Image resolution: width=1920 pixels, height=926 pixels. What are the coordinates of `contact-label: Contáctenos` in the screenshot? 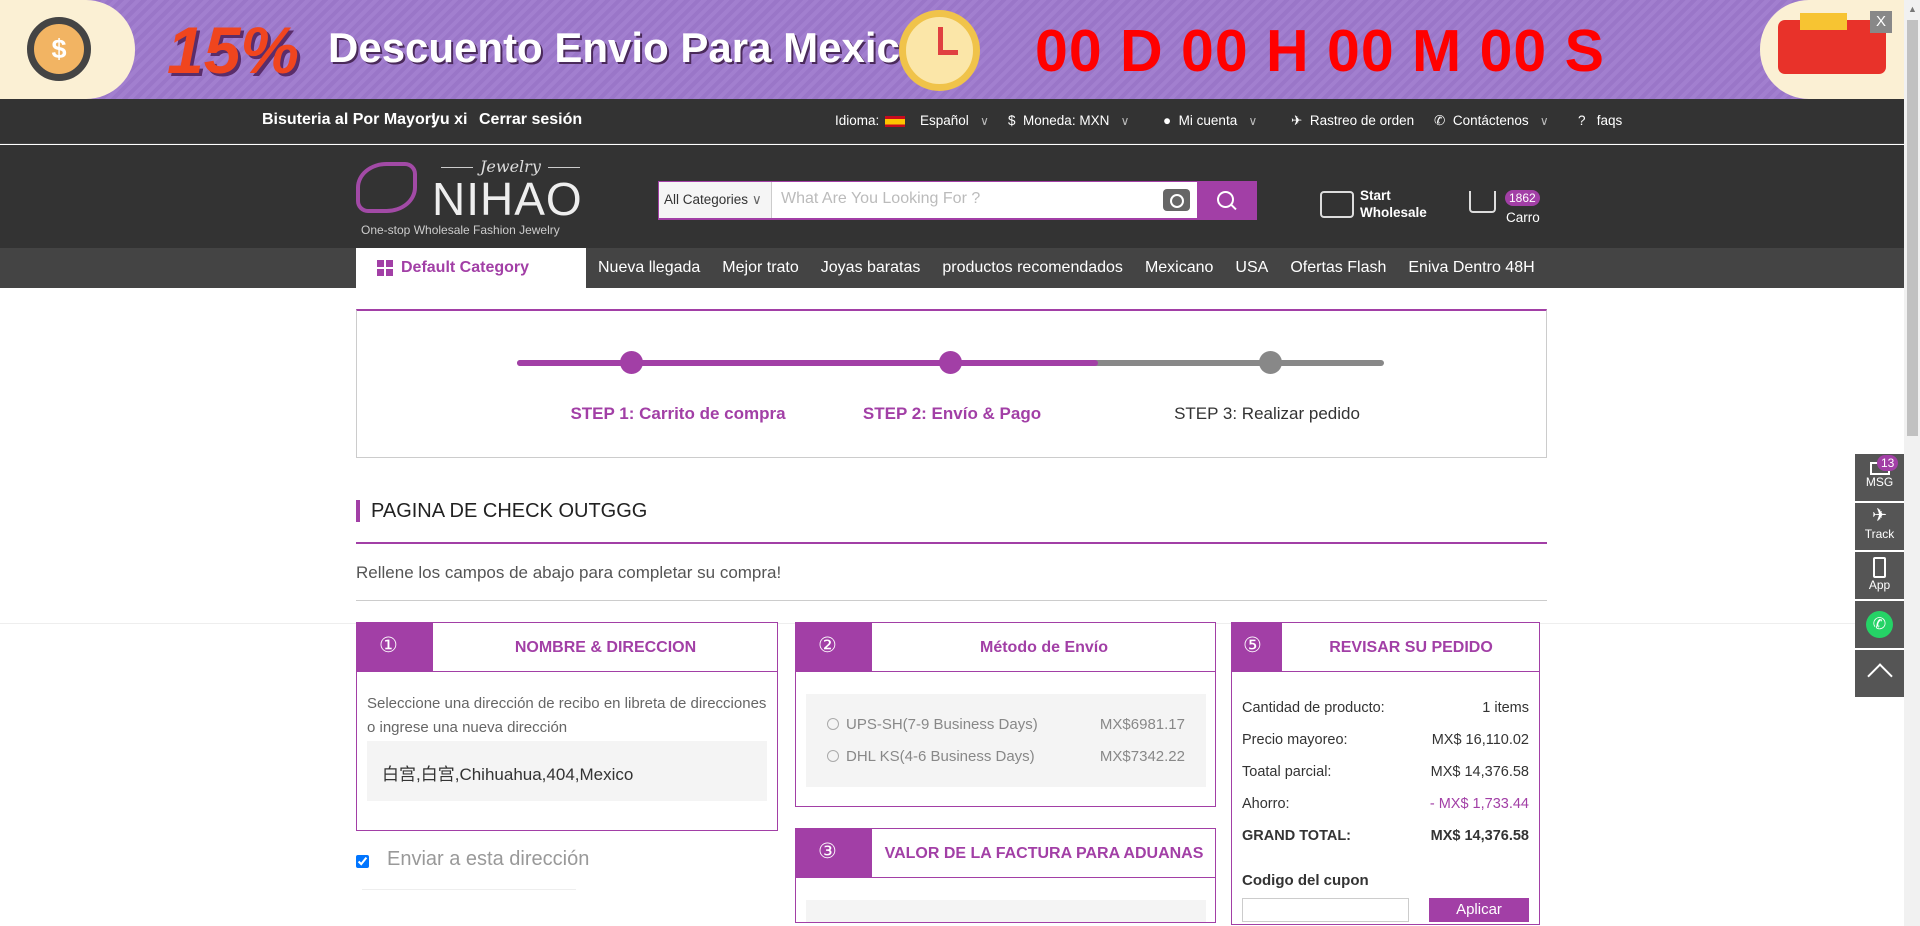 It's located at (1490, 120).